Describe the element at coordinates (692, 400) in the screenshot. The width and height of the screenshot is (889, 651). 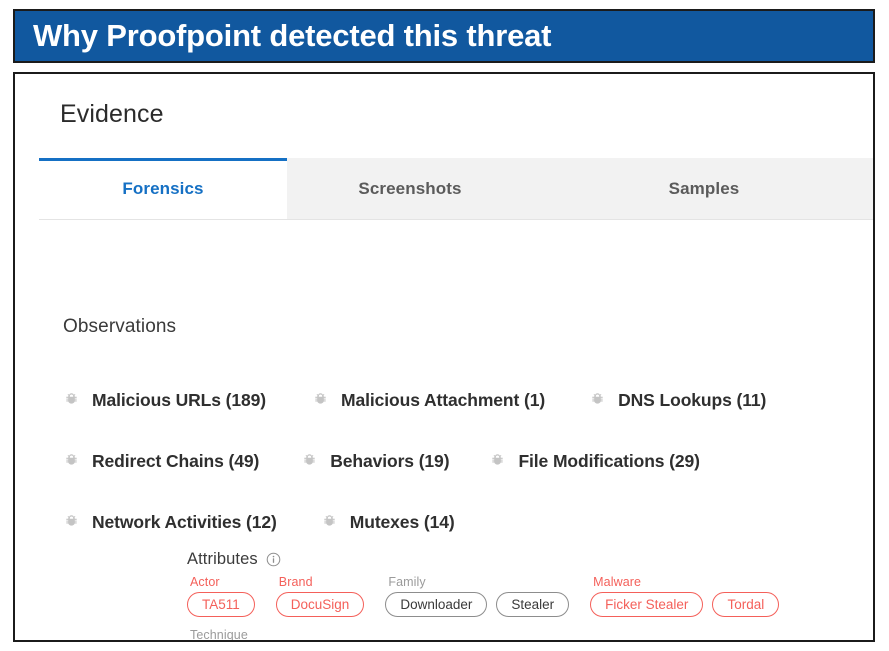
I see `observation-label: DNS Lookups (11)` at that location.